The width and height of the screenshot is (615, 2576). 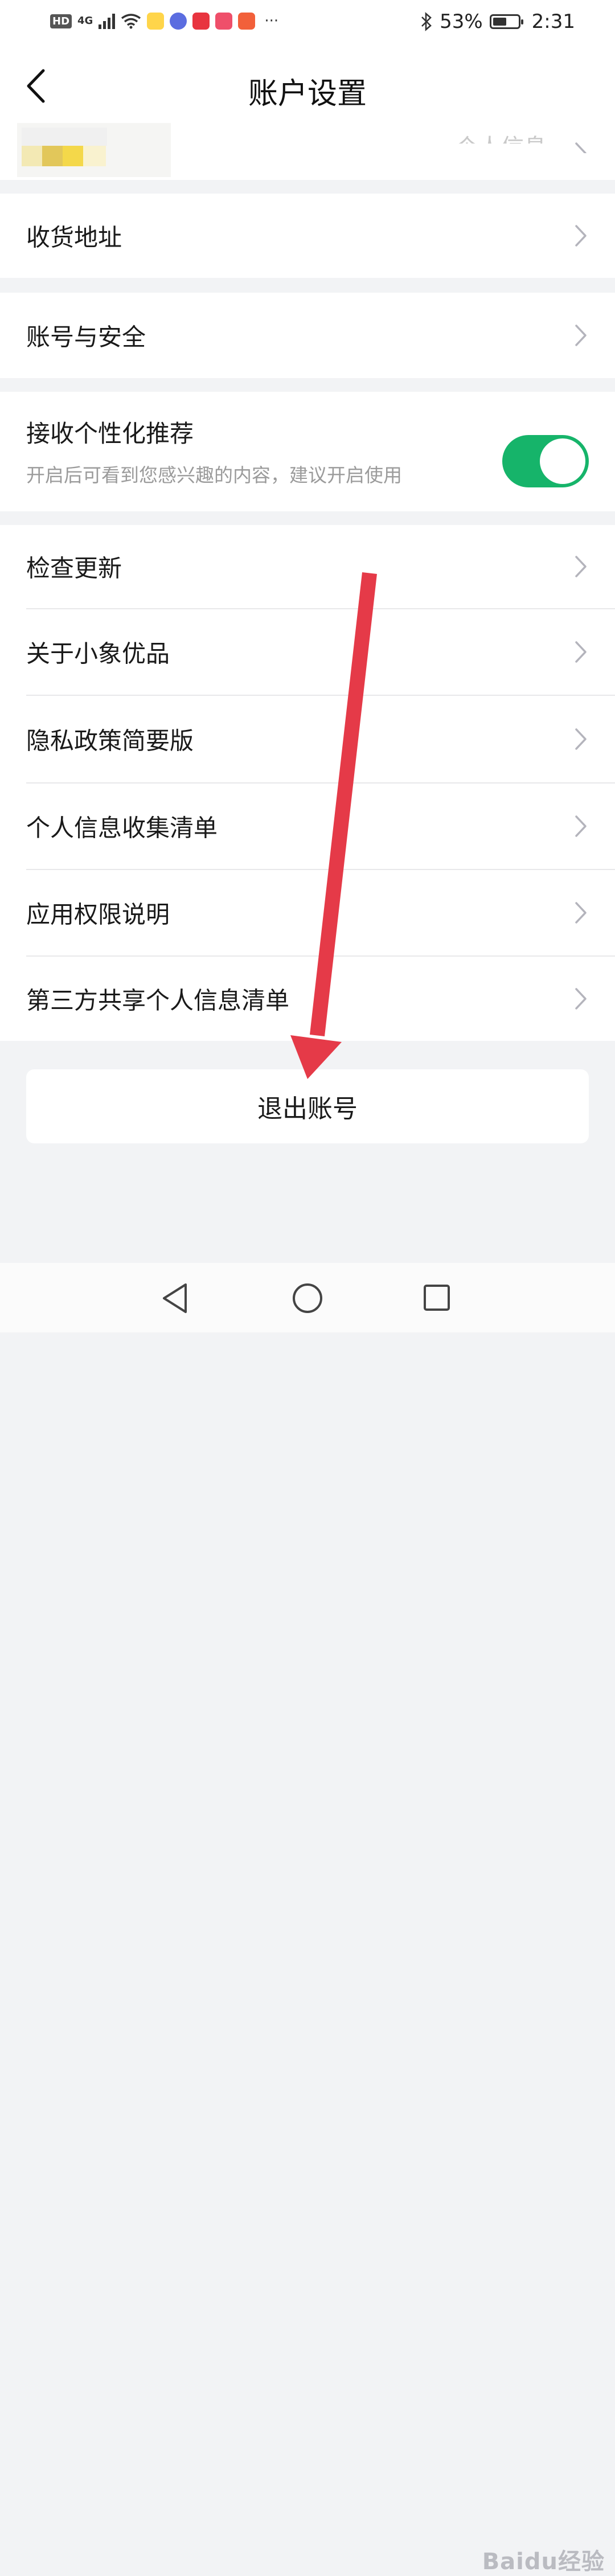 I want to click on row-address: 收货地址, so click(x=307, y=236).